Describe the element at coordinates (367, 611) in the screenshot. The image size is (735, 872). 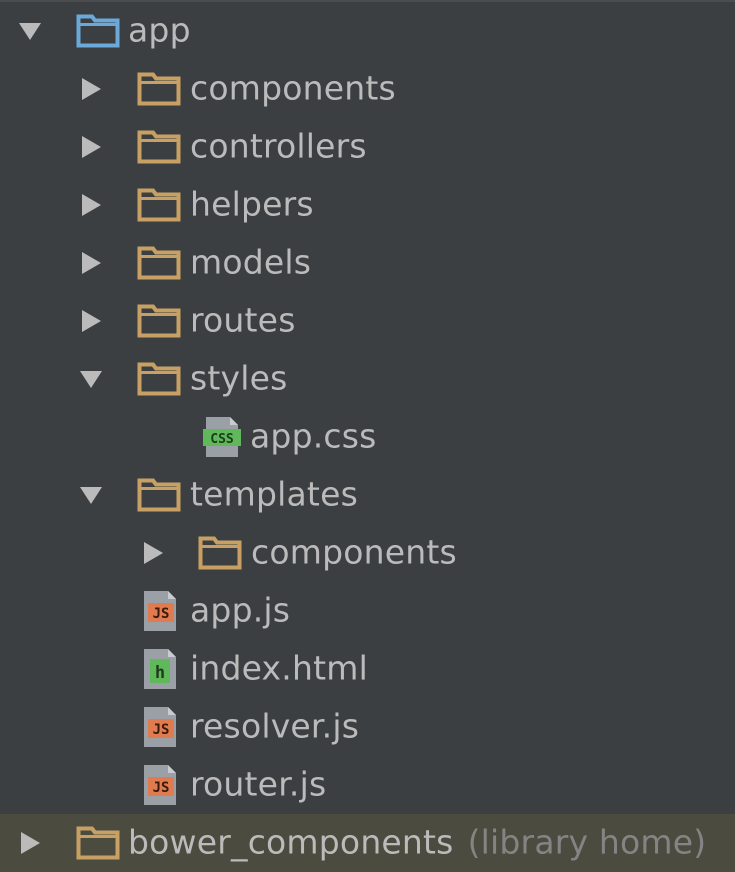
I see `tree-node-app-js: JS app.js` at that location.